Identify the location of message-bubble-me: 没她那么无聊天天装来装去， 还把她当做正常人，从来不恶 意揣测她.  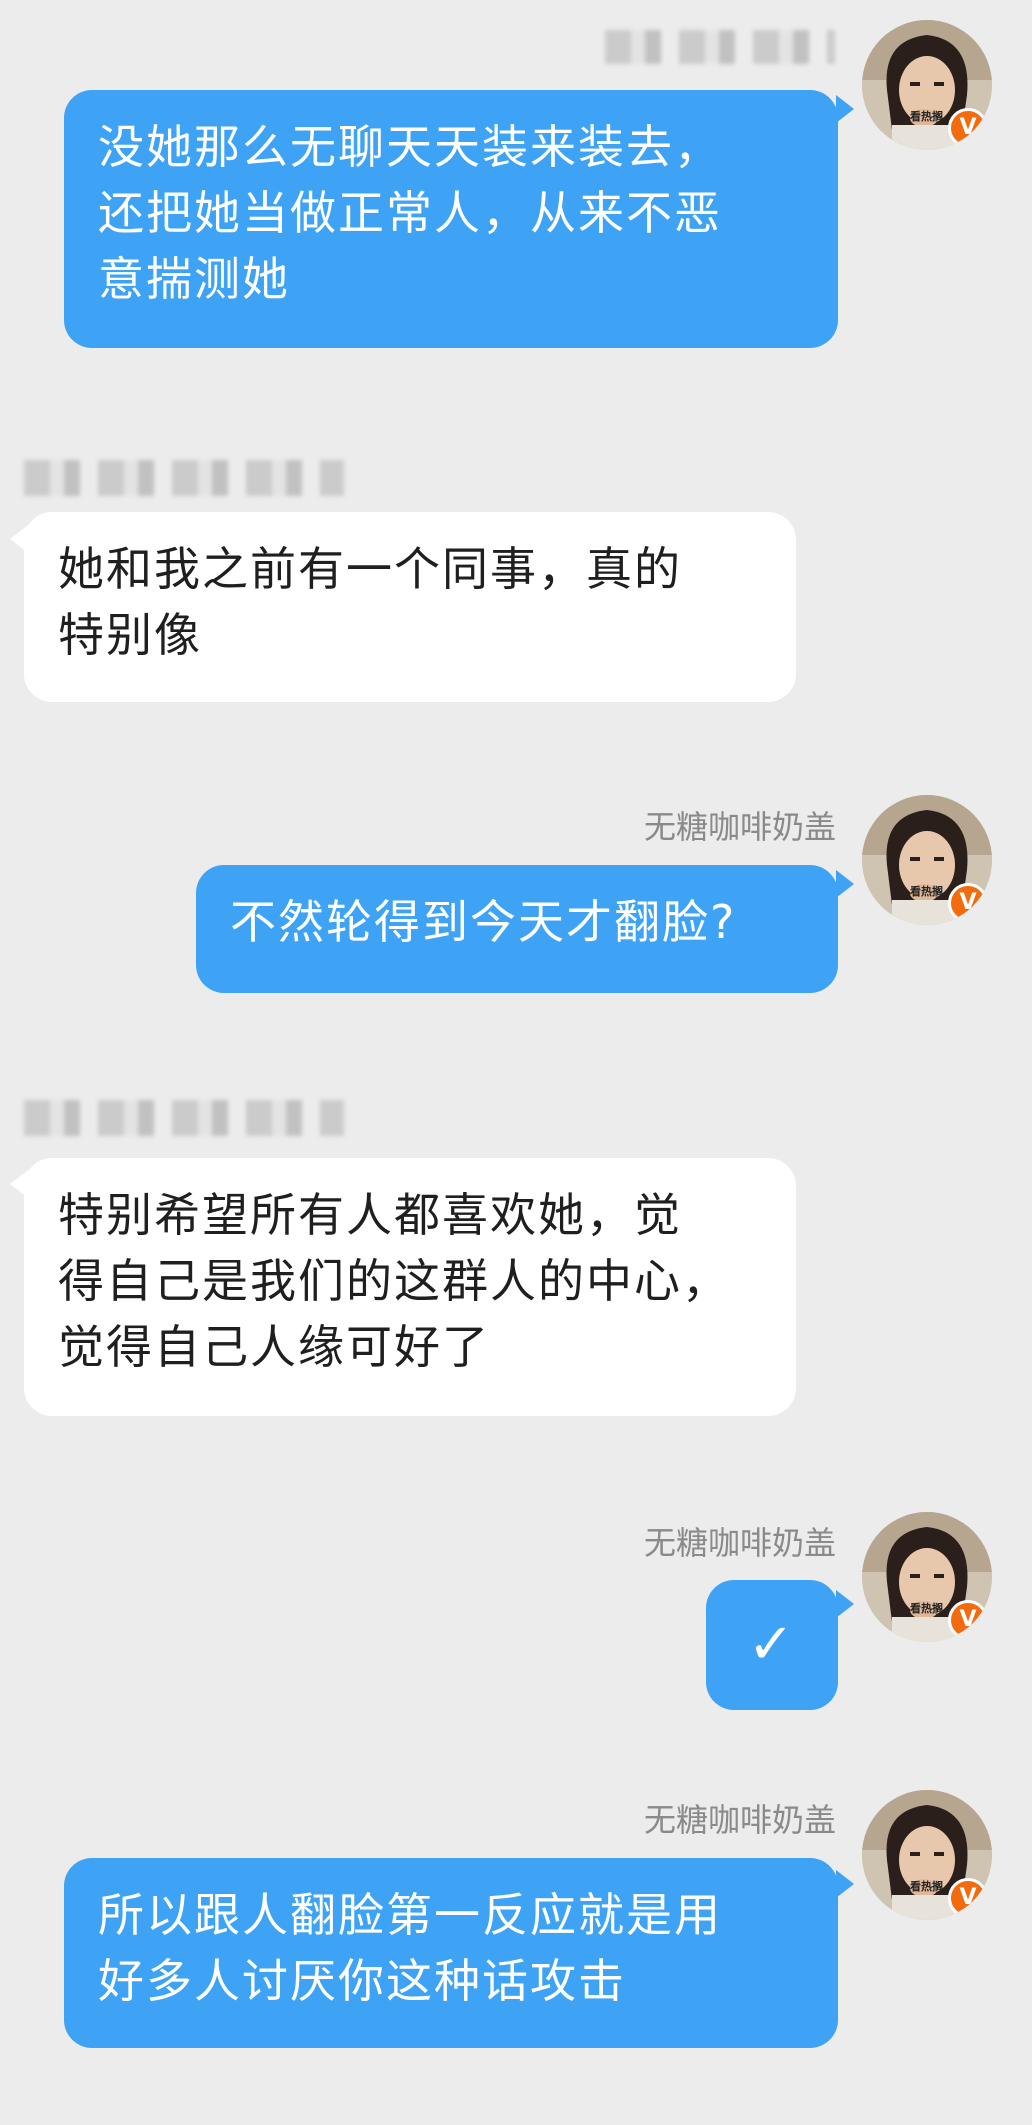
(451, 219).